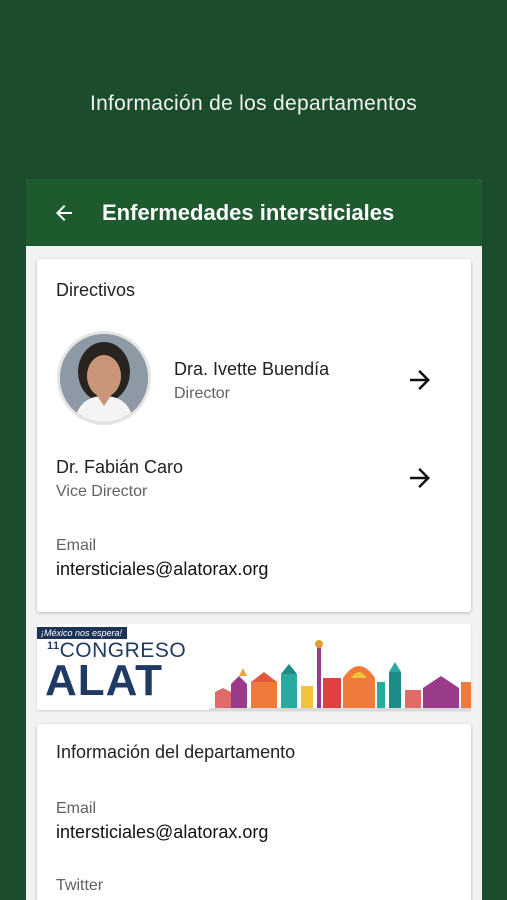  Describe the element at coordinates (120, 467) in the screenshot. I see `vice-director-name: Dr. Fabián Caro` at that location.